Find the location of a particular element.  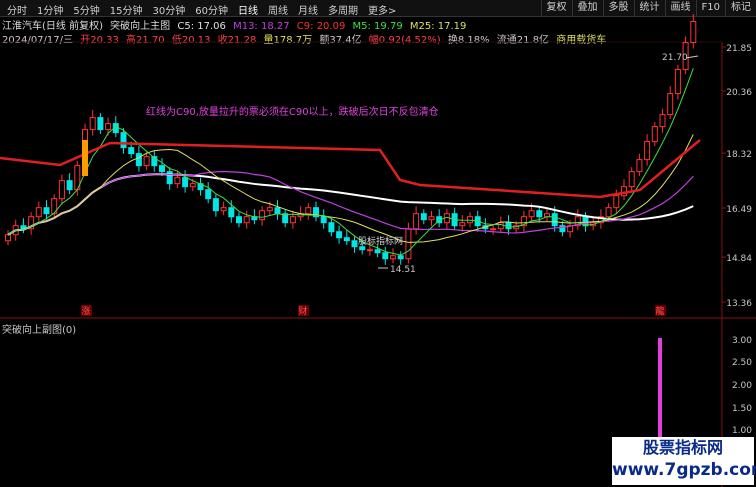

sub-tick-2: 2.00 is located at coordinates (742, 386).